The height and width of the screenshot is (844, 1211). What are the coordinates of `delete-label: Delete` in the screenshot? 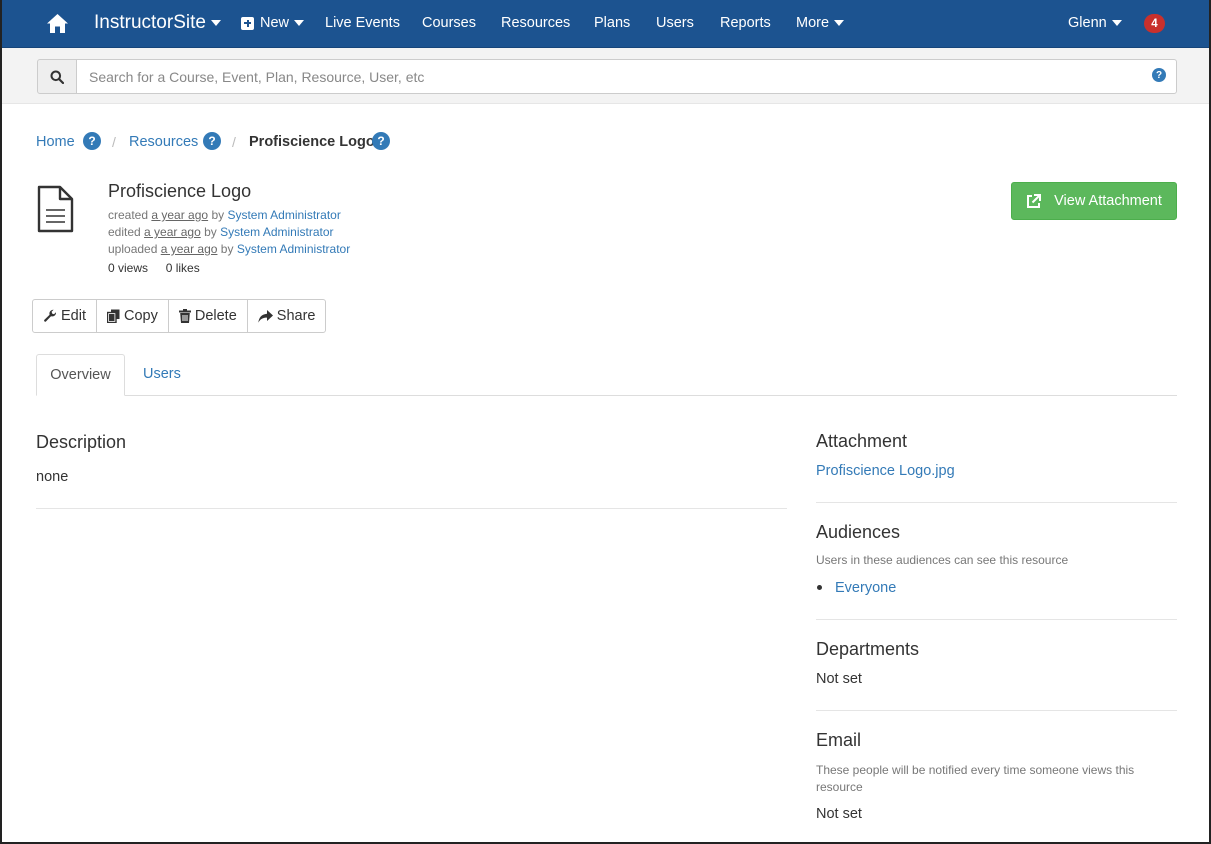 It's located at (215, 316).